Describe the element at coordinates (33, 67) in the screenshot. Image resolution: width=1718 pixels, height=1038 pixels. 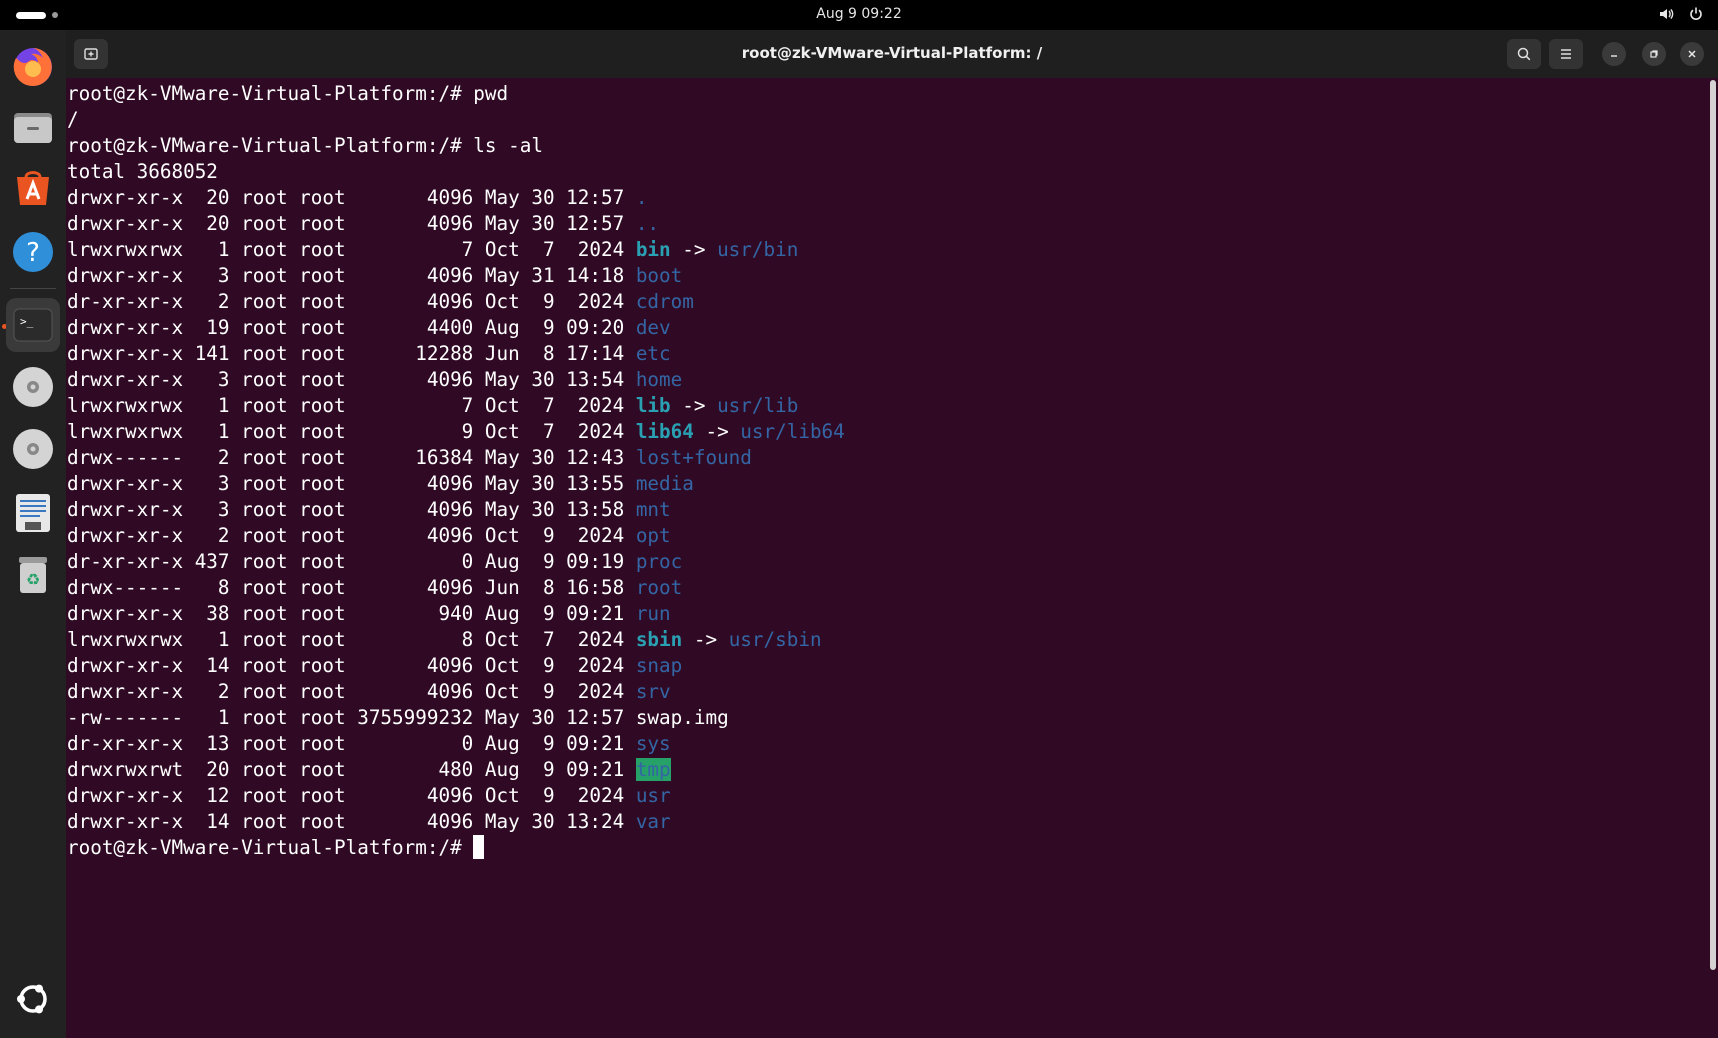
I see `dock-item-firefox` at that location.